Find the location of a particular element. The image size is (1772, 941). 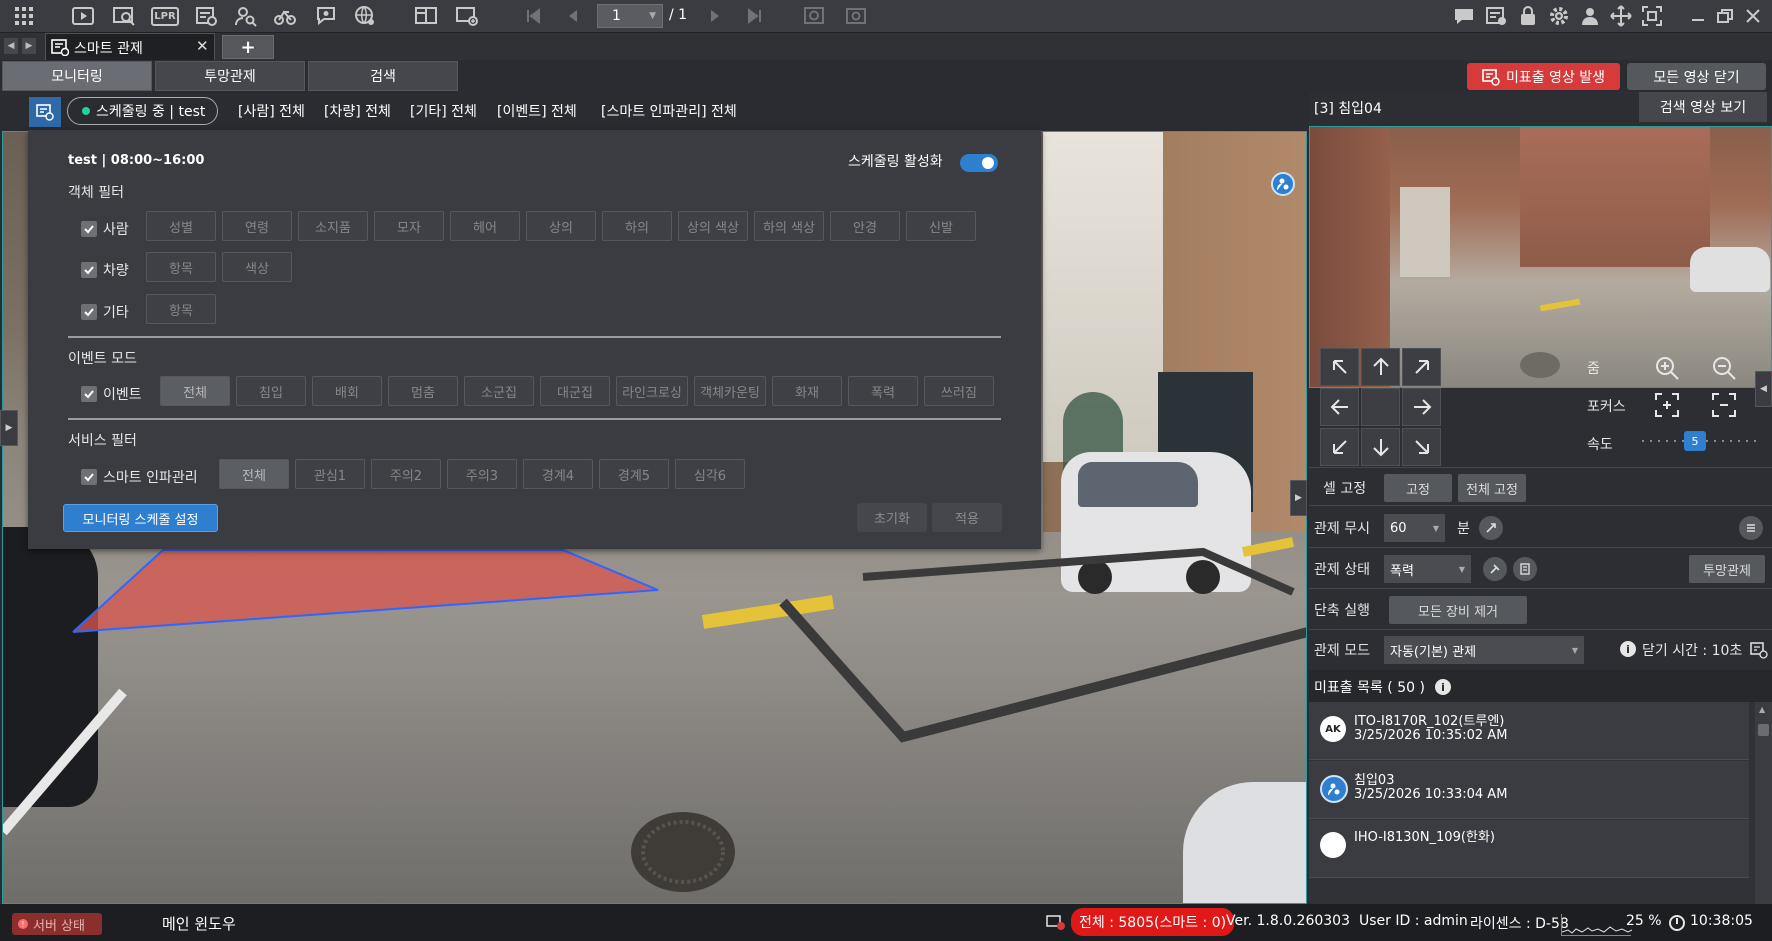

event-monitor-icon is located at coordinates (1496, 16).